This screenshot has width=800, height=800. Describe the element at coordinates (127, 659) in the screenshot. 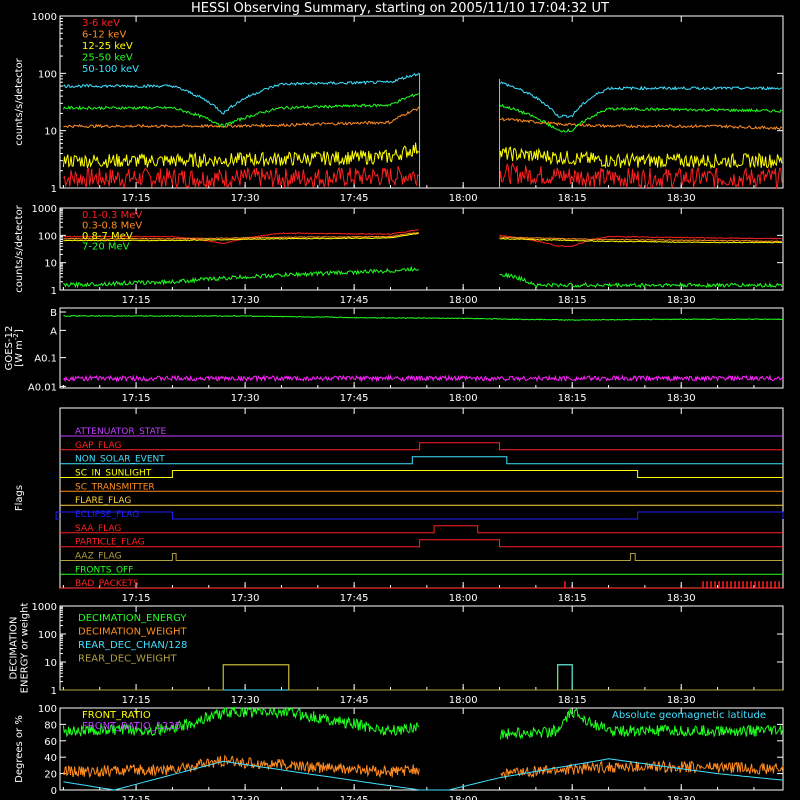

I see `legend-entry-rear-dec-weight: REAR_DEC_WEIGHT` at that location.